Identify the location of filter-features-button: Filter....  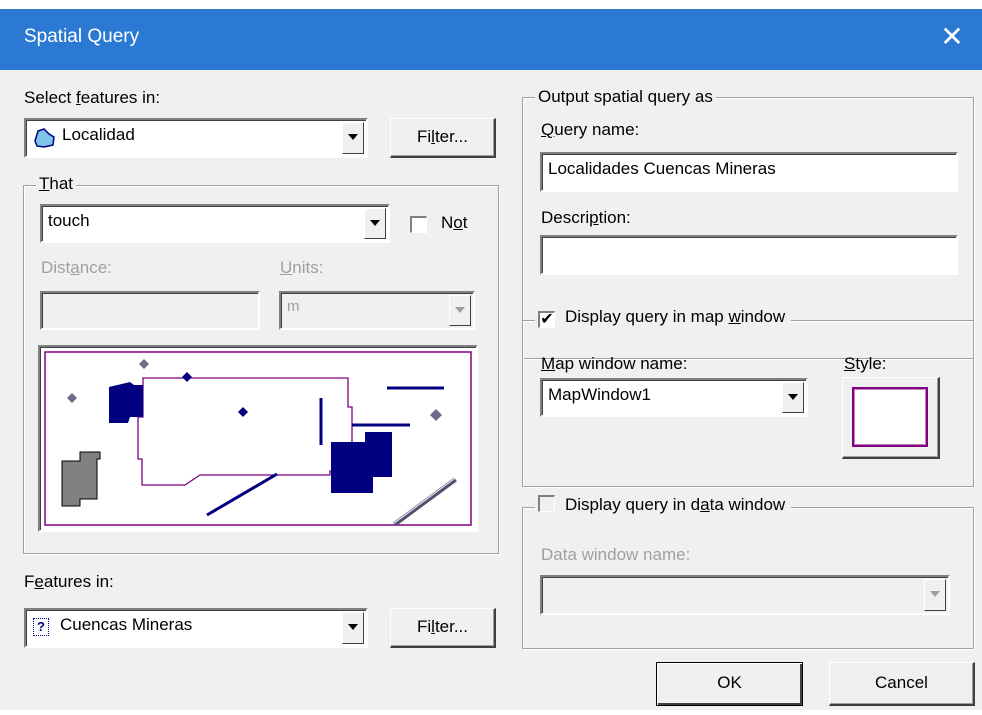
(443, 628).